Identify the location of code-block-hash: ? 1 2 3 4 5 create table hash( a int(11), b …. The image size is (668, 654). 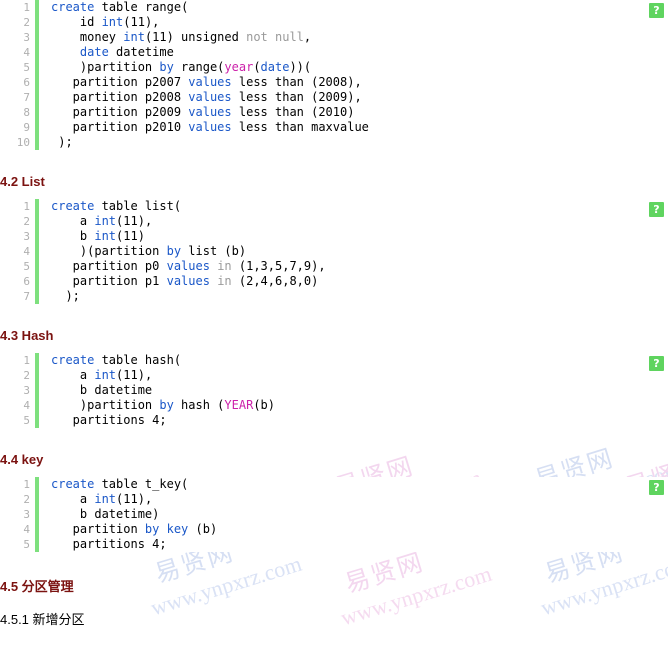
(334, 390).